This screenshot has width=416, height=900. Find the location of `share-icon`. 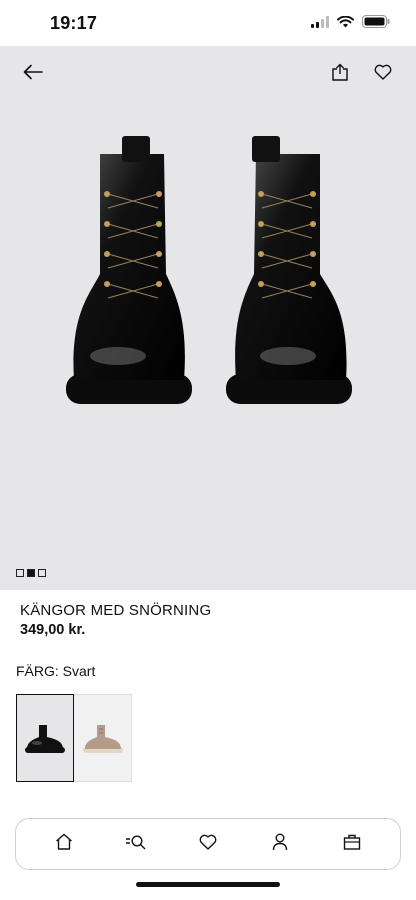

share-icon is located at coordinates (340, 74).